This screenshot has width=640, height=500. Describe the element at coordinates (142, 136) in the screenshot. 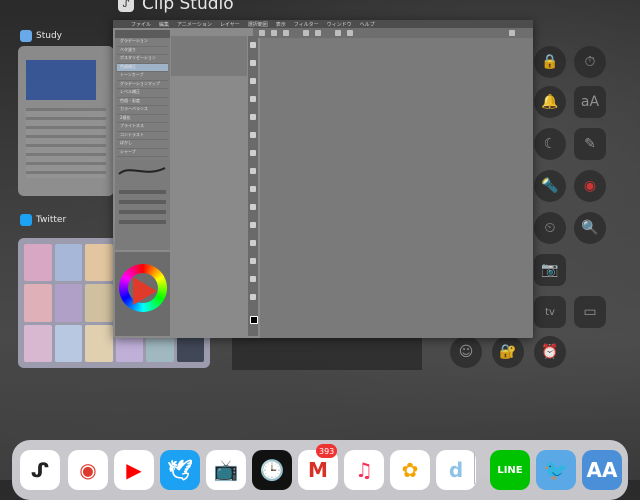

I see `subtool-row: コントラスト` at that location.